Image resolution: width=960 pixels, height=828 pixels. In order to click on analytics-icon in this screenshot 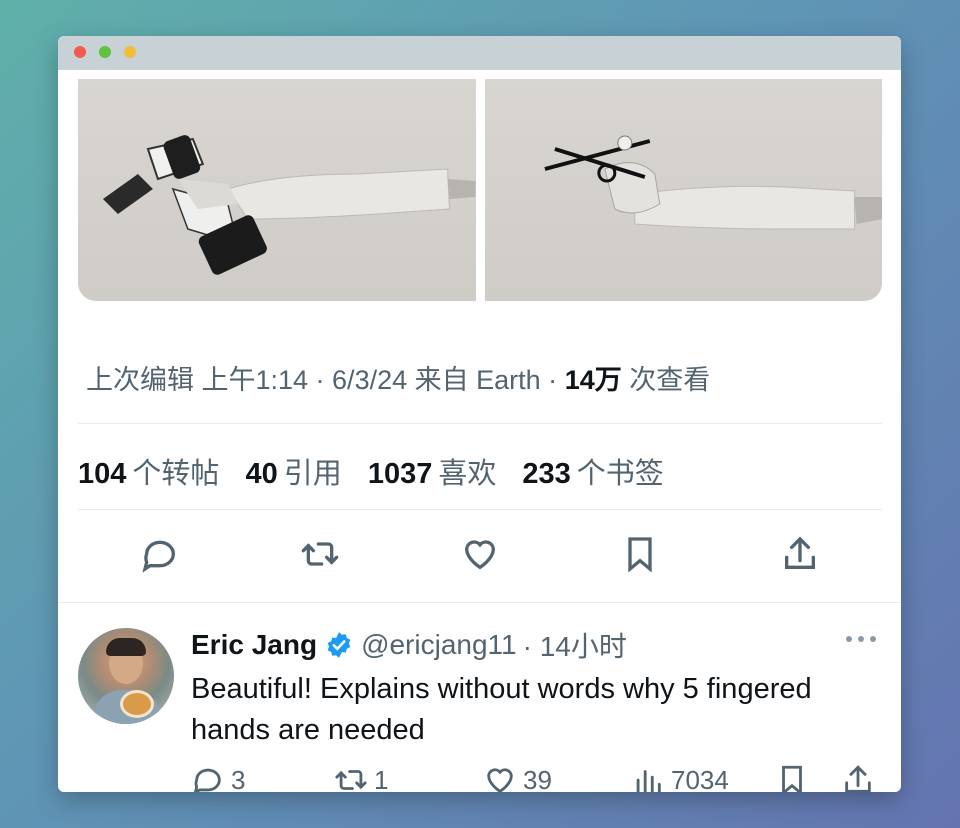, I will do `click(648, 781)`.